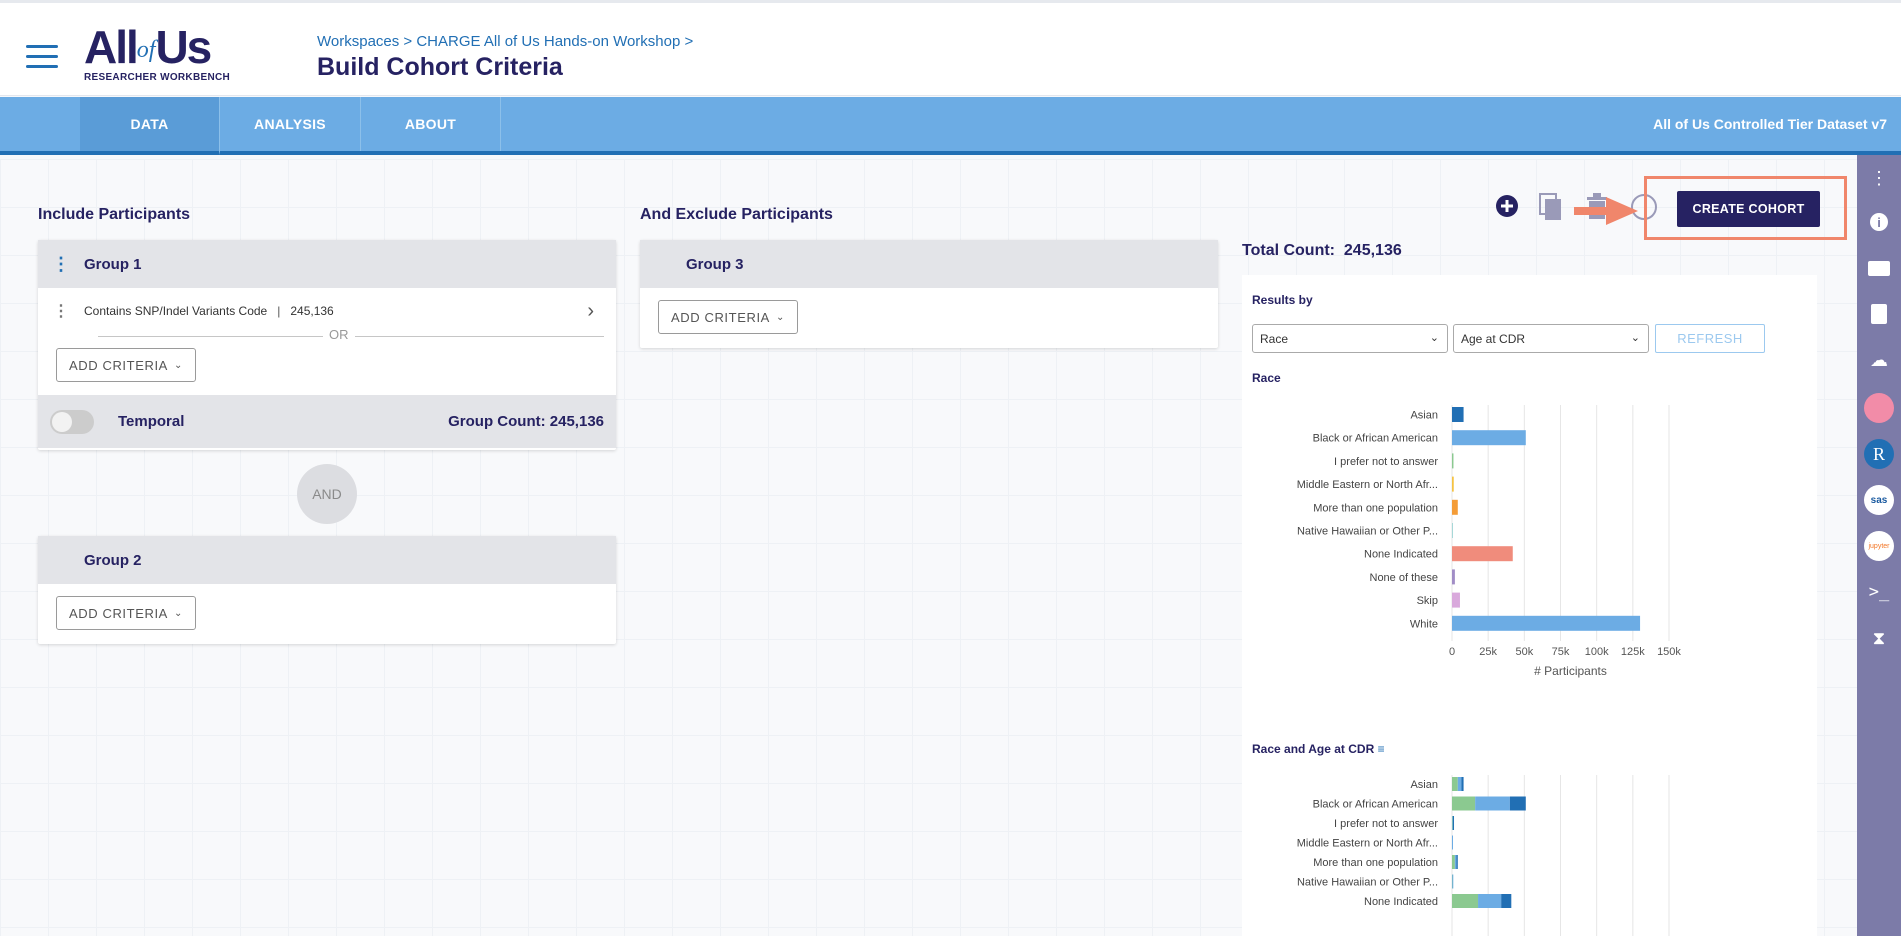  Describe the element at coordinates (113, 560) in the screenshot. I see `group-2-title: Group 2` at that location.